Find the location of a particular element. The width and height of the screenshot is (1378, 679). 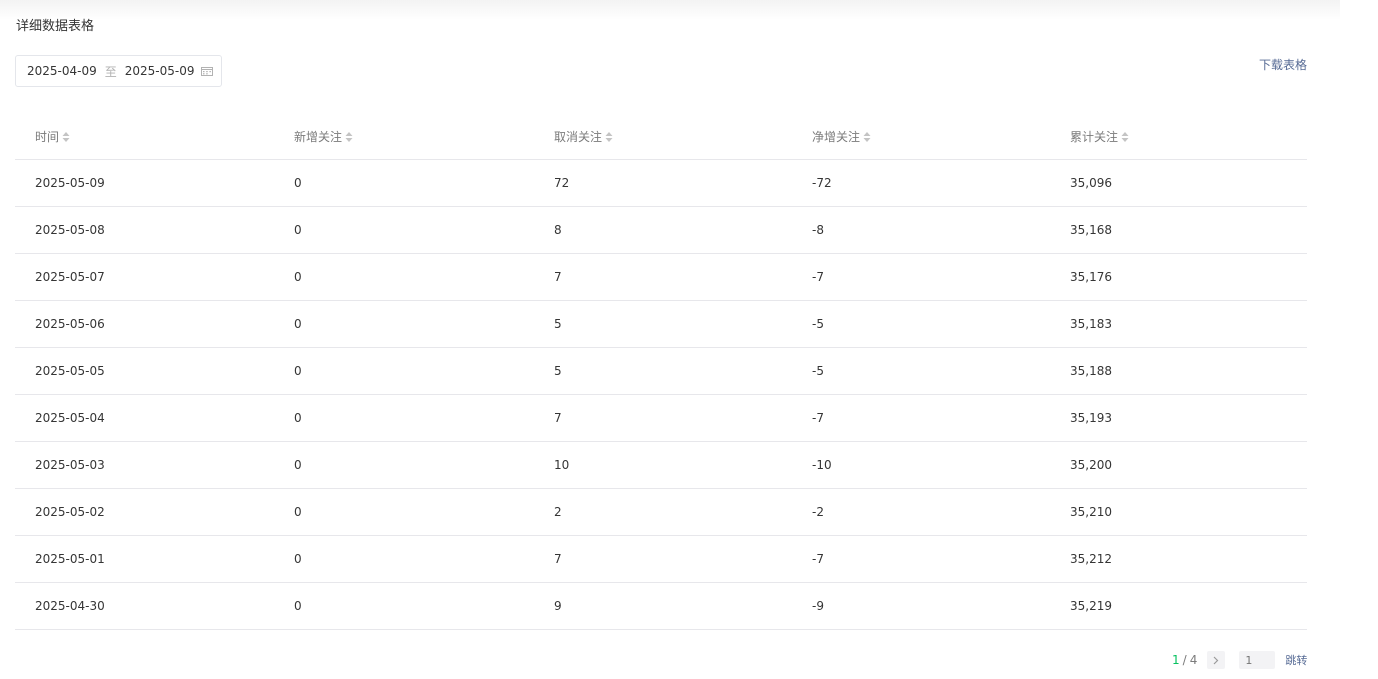

table-row: 2025-05-06 0 5 -5 35,183 is located at coordinates (661, 324).